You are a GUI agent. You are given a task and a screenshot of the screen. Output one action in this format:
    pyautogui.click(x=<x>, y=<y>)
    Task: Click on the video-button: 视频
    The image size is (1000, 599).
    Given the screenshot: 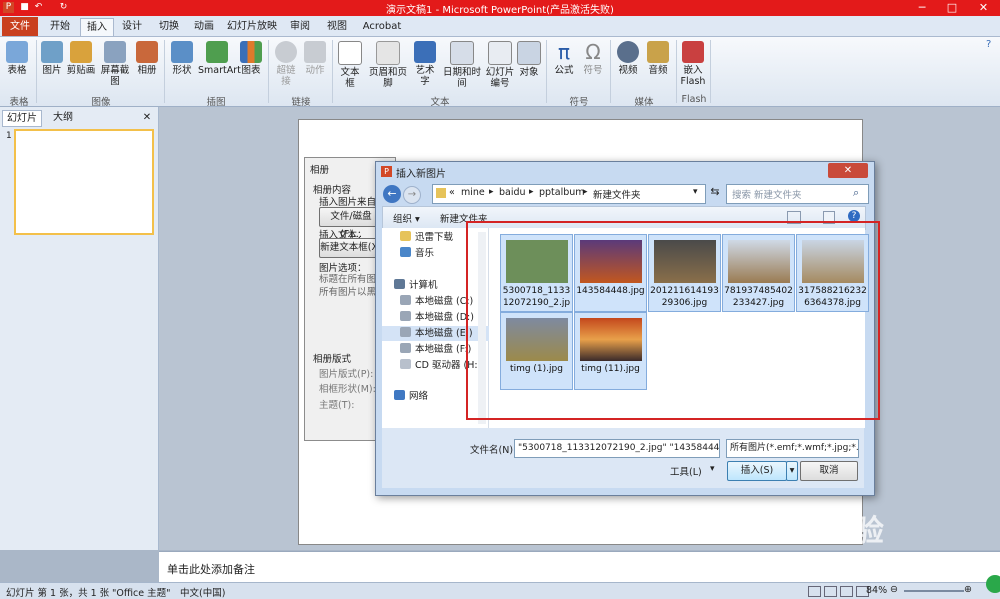 What is the action you would take?
    pyautogui.click(x=628, y=58)
    